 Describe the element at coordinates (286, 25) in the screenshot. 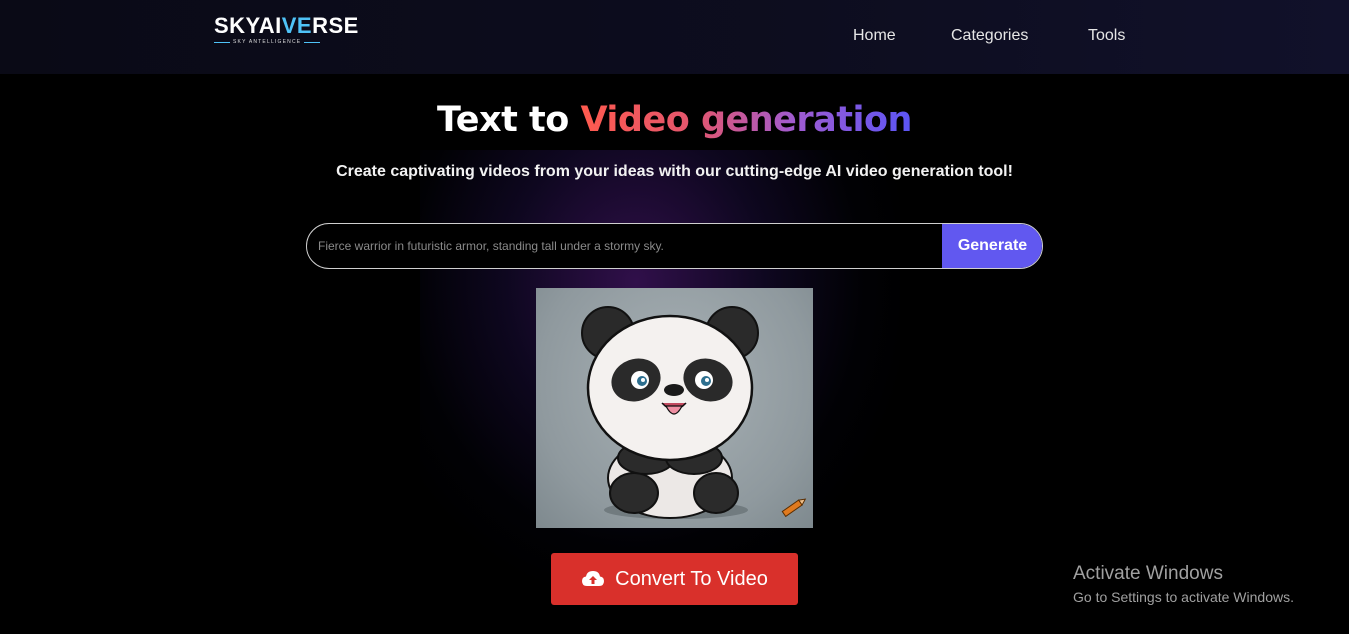

I see `logo-wordmark: SKYAIVERSE` at that location.